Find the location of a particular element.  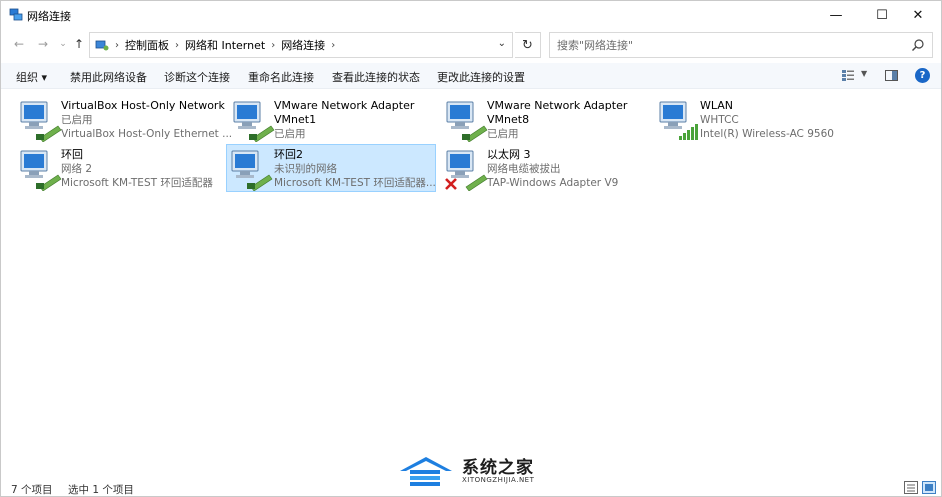

connection-device: Microsoft KM-TEST 环回适配器 is located at coordinates (137, 183).